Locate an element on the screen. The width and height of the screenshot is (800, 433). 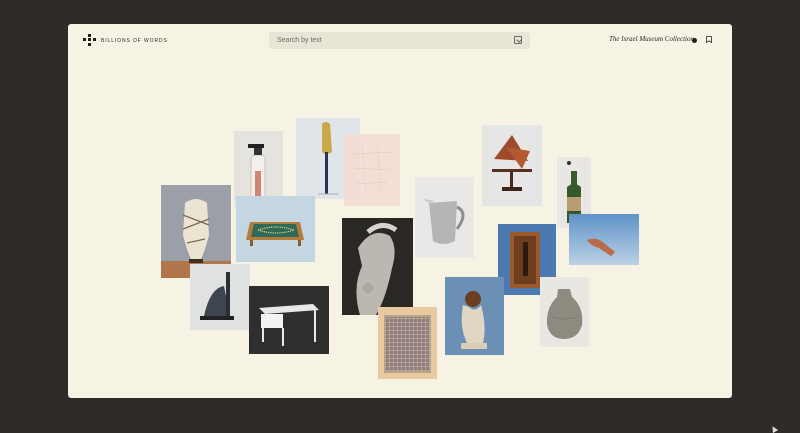
pitcher-image is located at coordinates (444, 217).